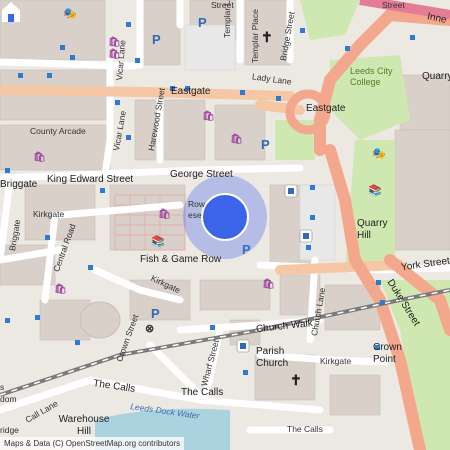 The image size is (450, 450). Describe the element at coordinates (393, 5) in the screenshot. I see `street-label: Street` at that location.